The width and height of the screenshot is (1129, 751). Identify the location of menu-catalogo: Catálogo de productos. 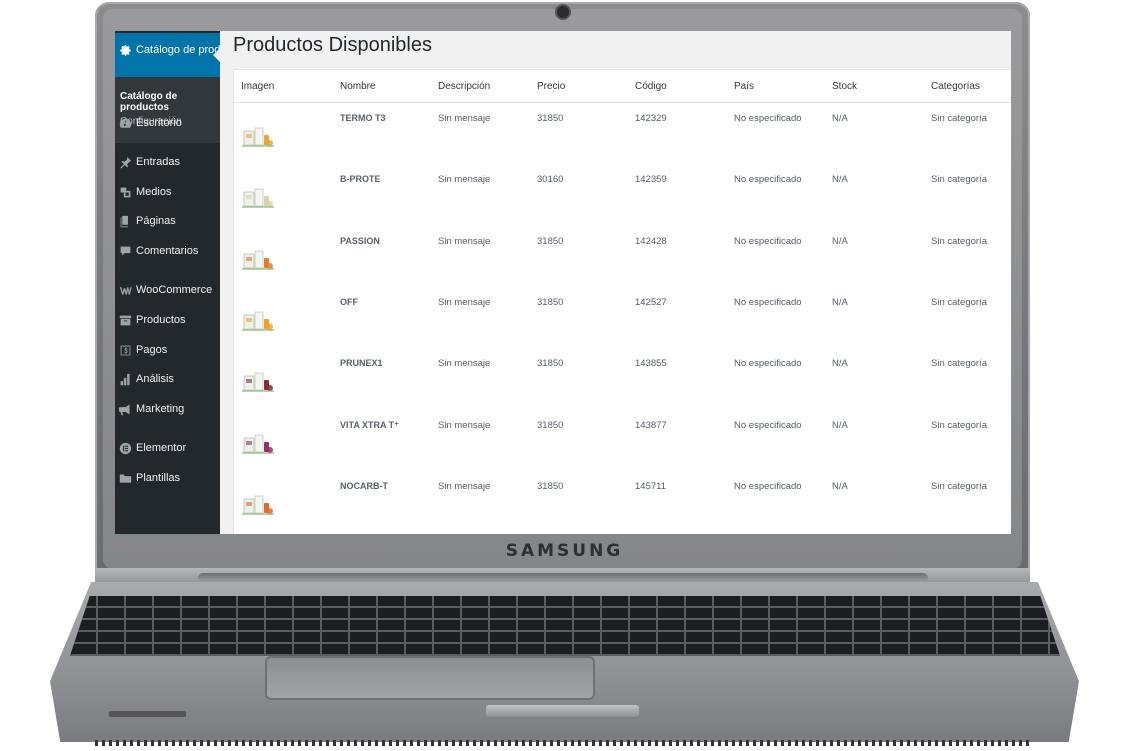
(181, 55).